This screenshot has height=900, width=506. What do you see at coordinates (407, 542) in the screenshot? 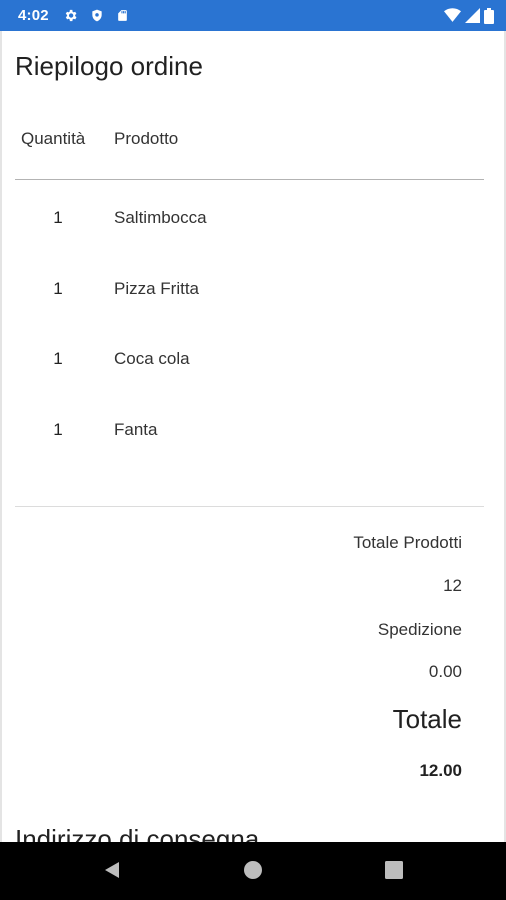
I see `products-total-label: Totale Prodotti` at bounding box center [407, 542].